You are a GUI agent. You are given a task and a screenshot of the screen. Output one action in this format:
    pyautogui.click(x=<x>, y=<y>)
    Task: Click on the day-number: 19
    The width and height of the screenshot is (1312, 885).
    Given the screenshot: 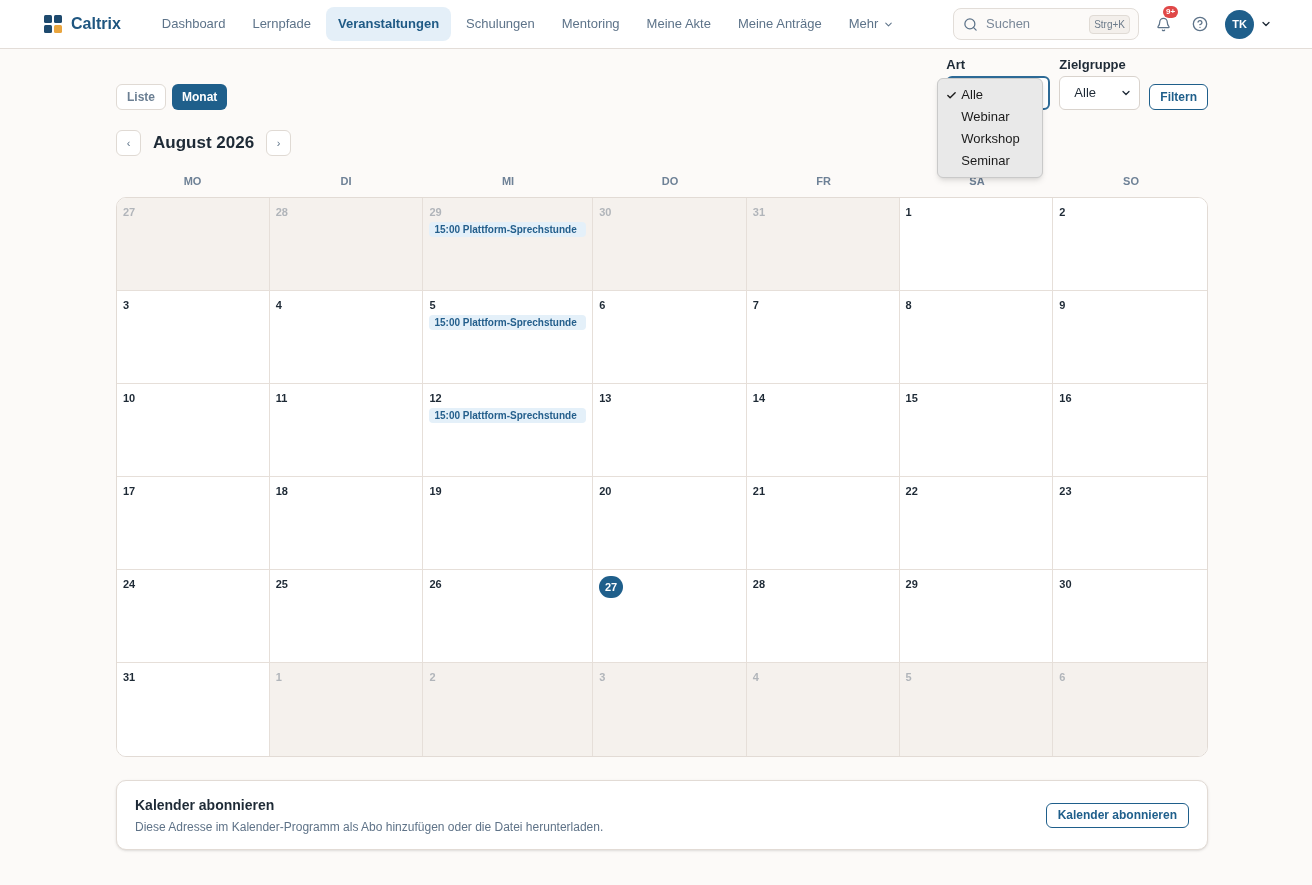 What is the action you would take?
    pyautogui.click(x=436, y=491)
    